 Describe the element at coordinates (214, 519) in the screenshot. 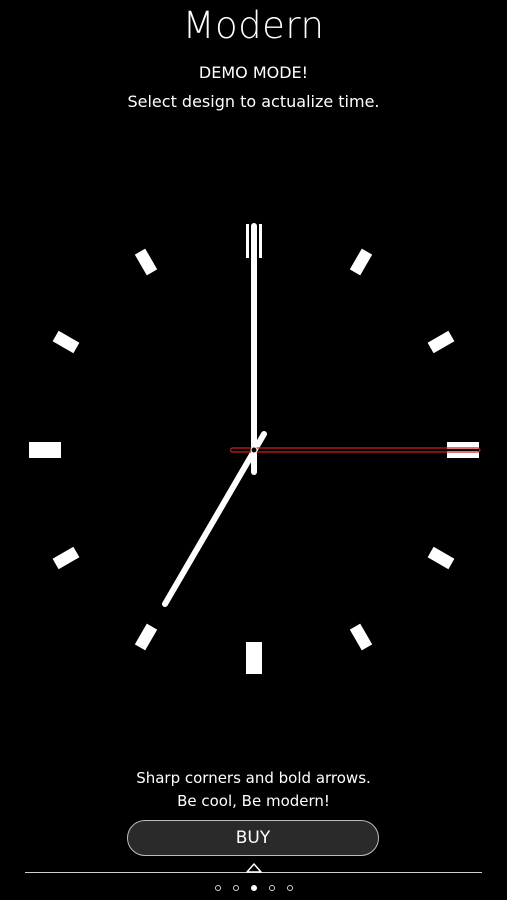

I see `hour-hand` at that location.